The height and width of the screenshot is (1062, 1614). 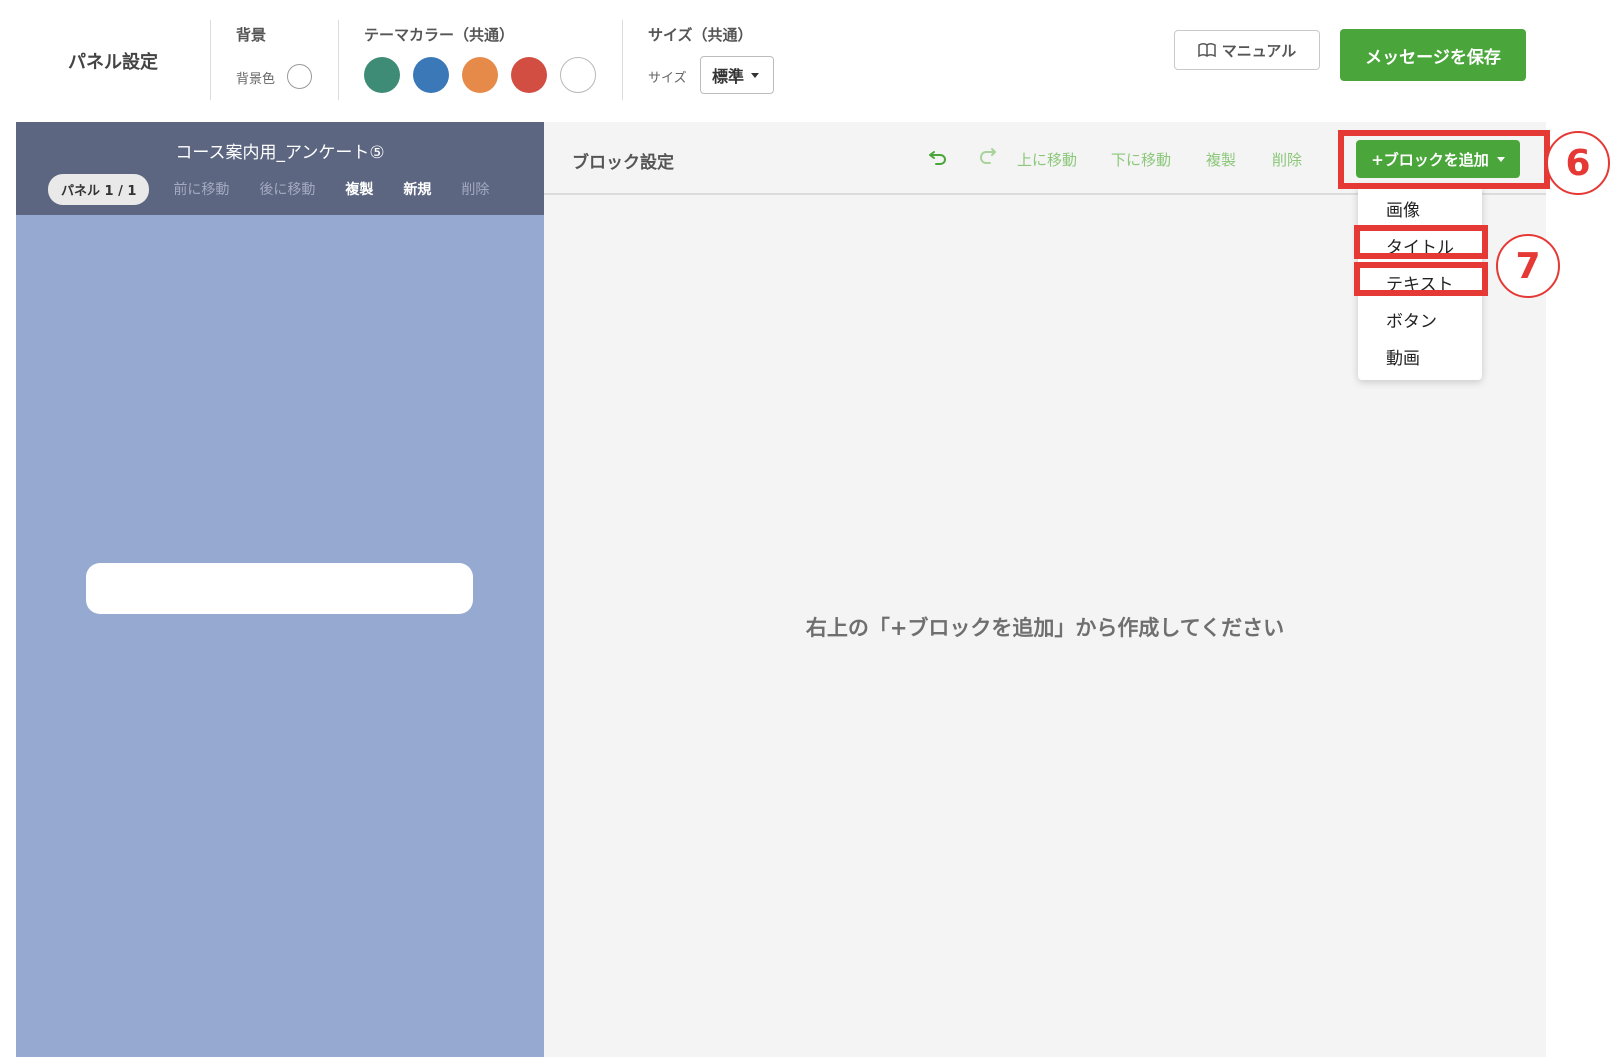 I want to click on move-next-button: 後に移動, so click(x=287, y=189).